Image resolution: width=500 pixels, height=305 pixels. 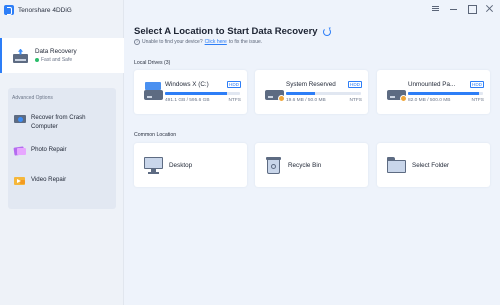 I want to click on app-title: Tenorshare 4DDiG, so click(x=38, y=10).